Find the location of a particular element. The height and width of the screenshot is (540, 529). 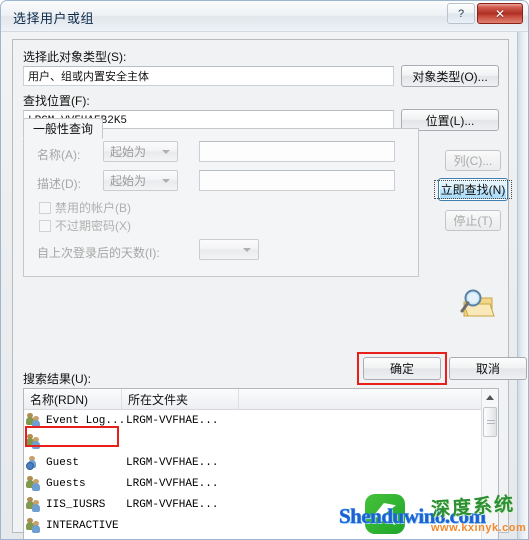

window-scrollbar is located at coordinates (522, 285).